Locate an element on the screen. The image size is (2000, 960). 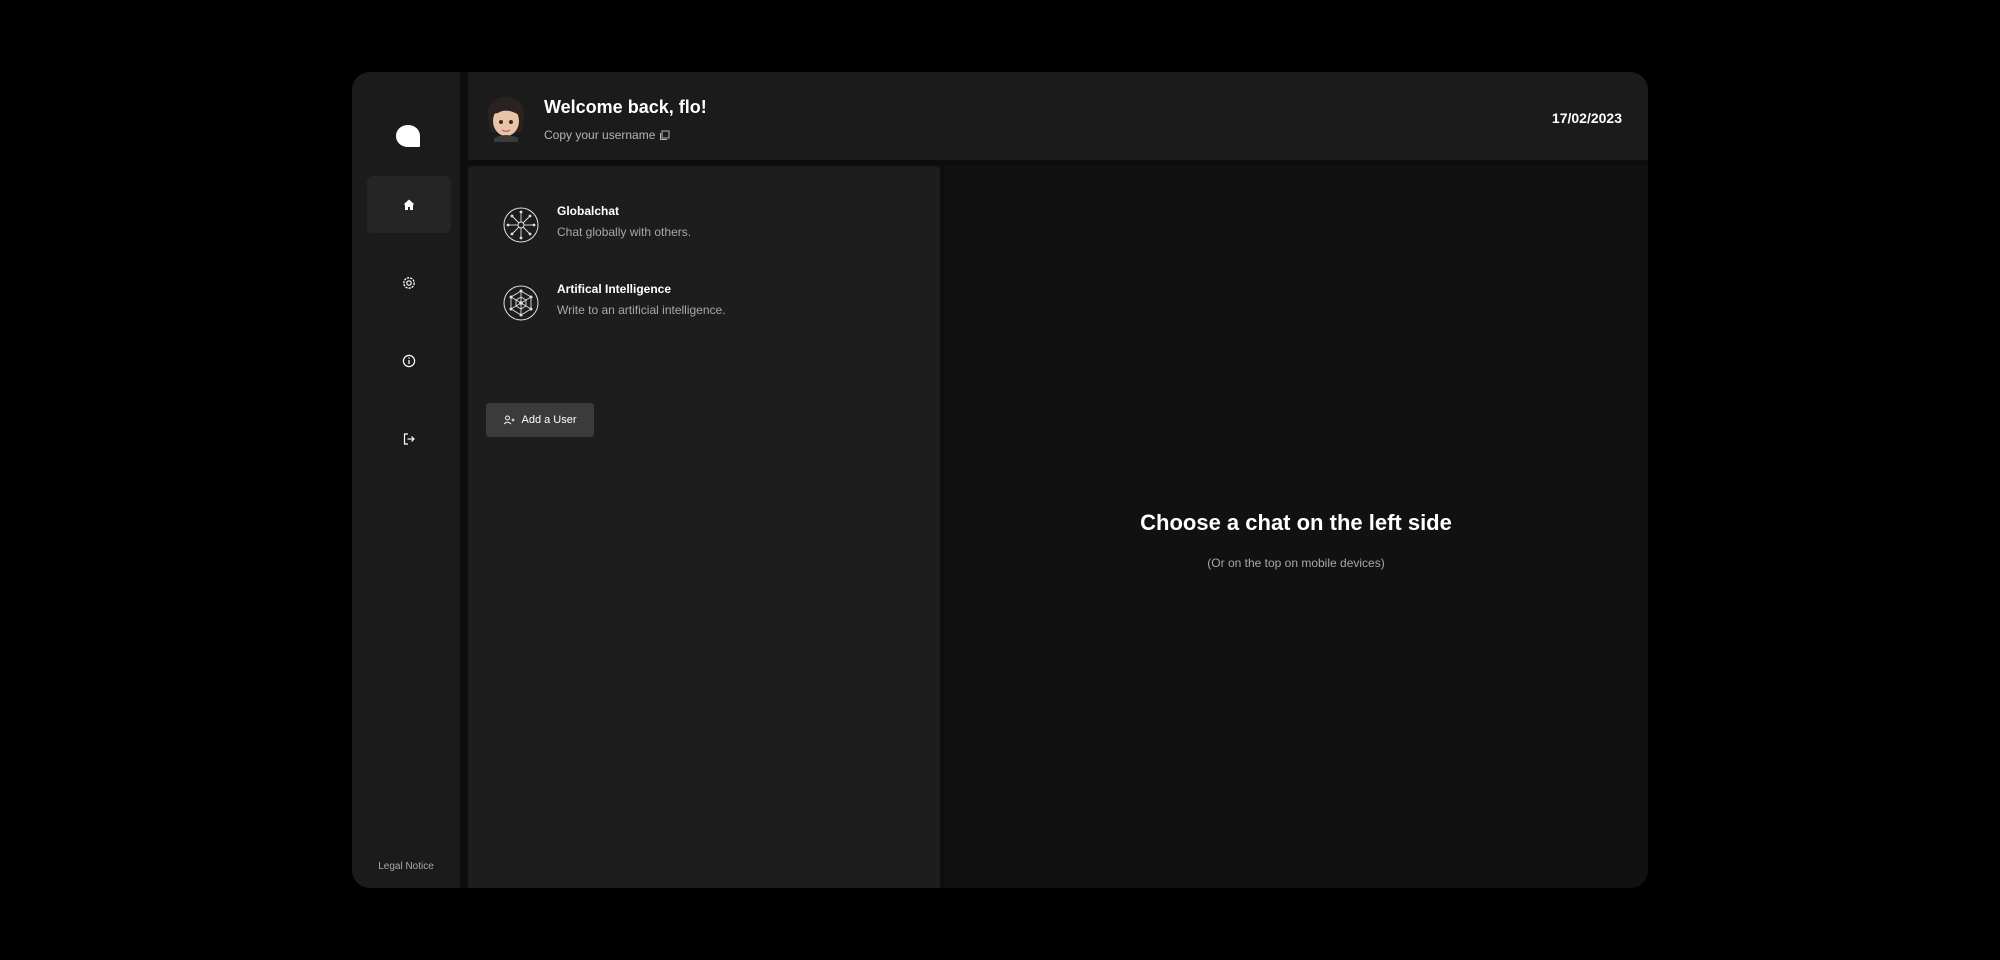
sidebar-item-home is located at coordinates (409, 204).